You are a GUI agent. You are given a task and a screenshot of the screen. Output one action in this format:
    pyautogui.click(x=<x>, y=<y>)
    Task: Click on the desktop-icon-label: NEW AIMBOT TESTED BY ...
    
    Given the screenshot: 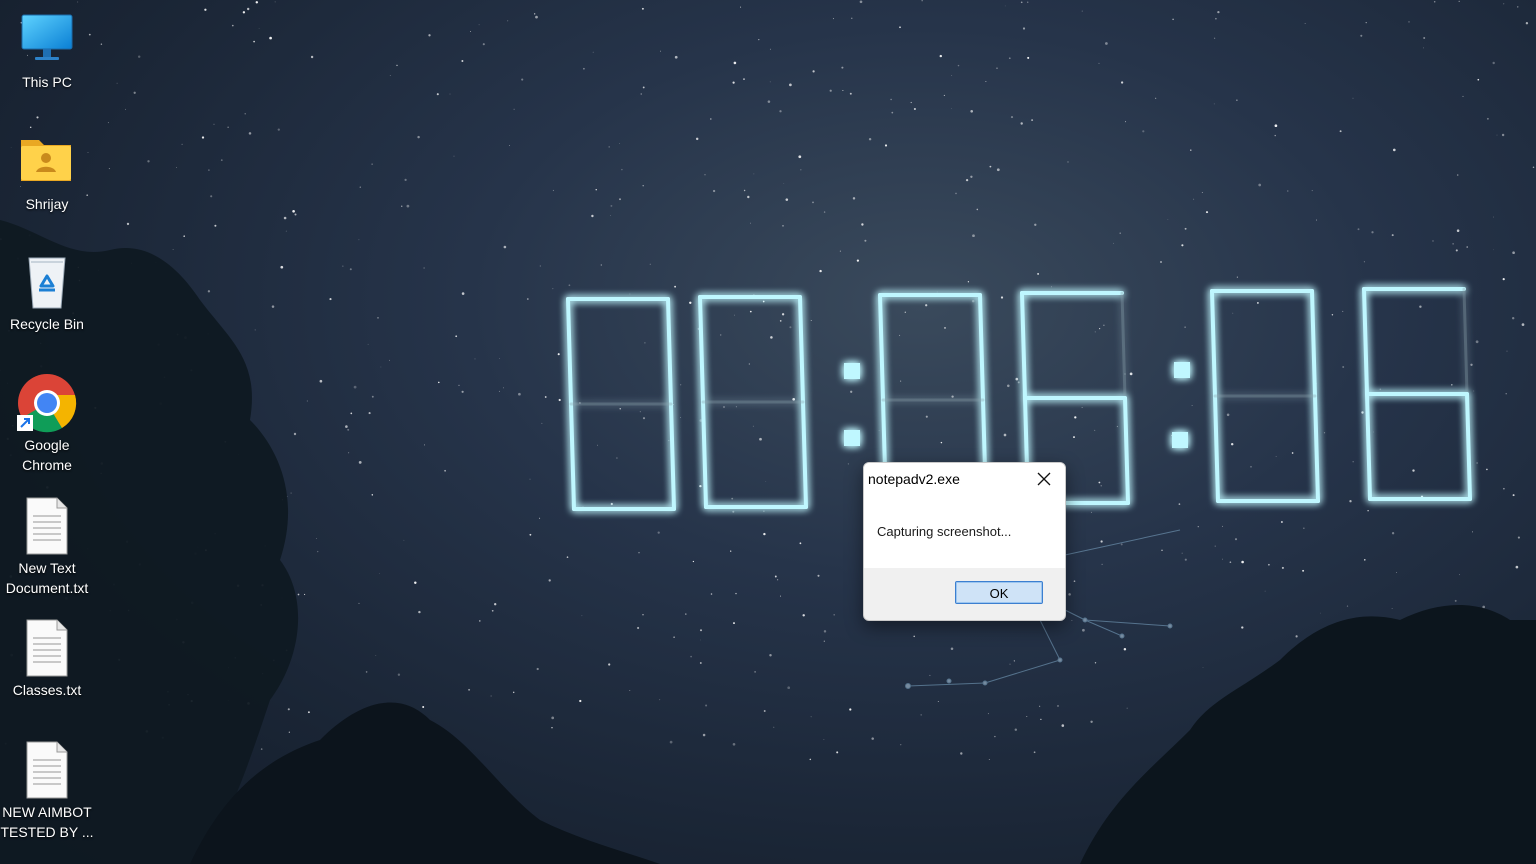 What is the action you would take?
    pyautogui.click(x=47, y=822)
    